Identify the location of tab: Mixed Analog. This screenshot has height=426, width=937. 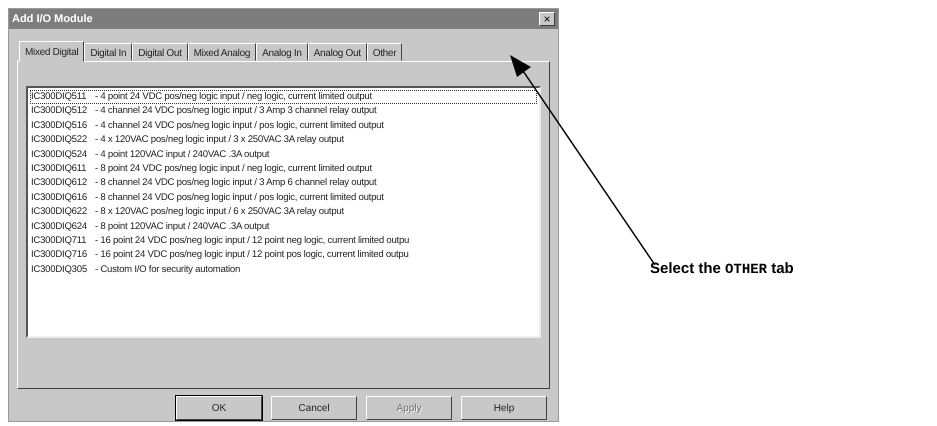
(222, 52).